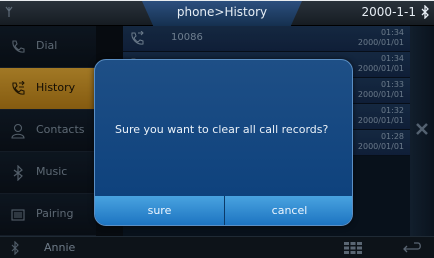 This screenshot has width=434, height=258. What do you see at coordinates (388, 12) in the screenshot?
I see `date-display: 2000-1-1` at bounding box center [388, 12].